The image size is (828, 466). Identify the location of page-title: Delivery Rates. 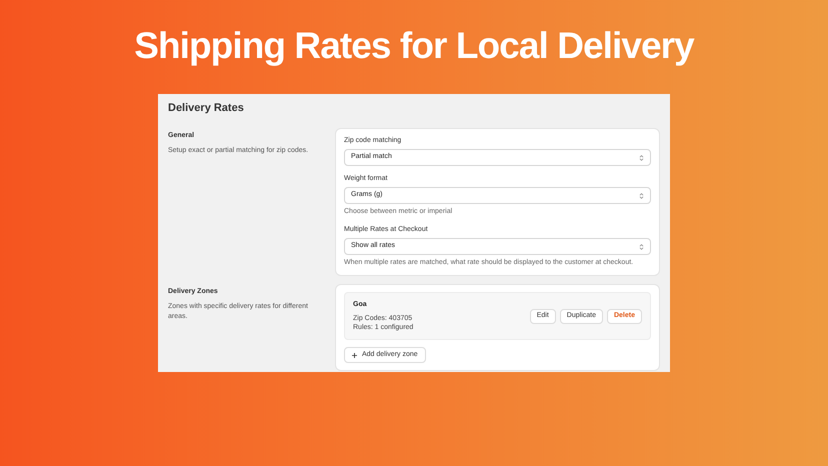
(206, 108).